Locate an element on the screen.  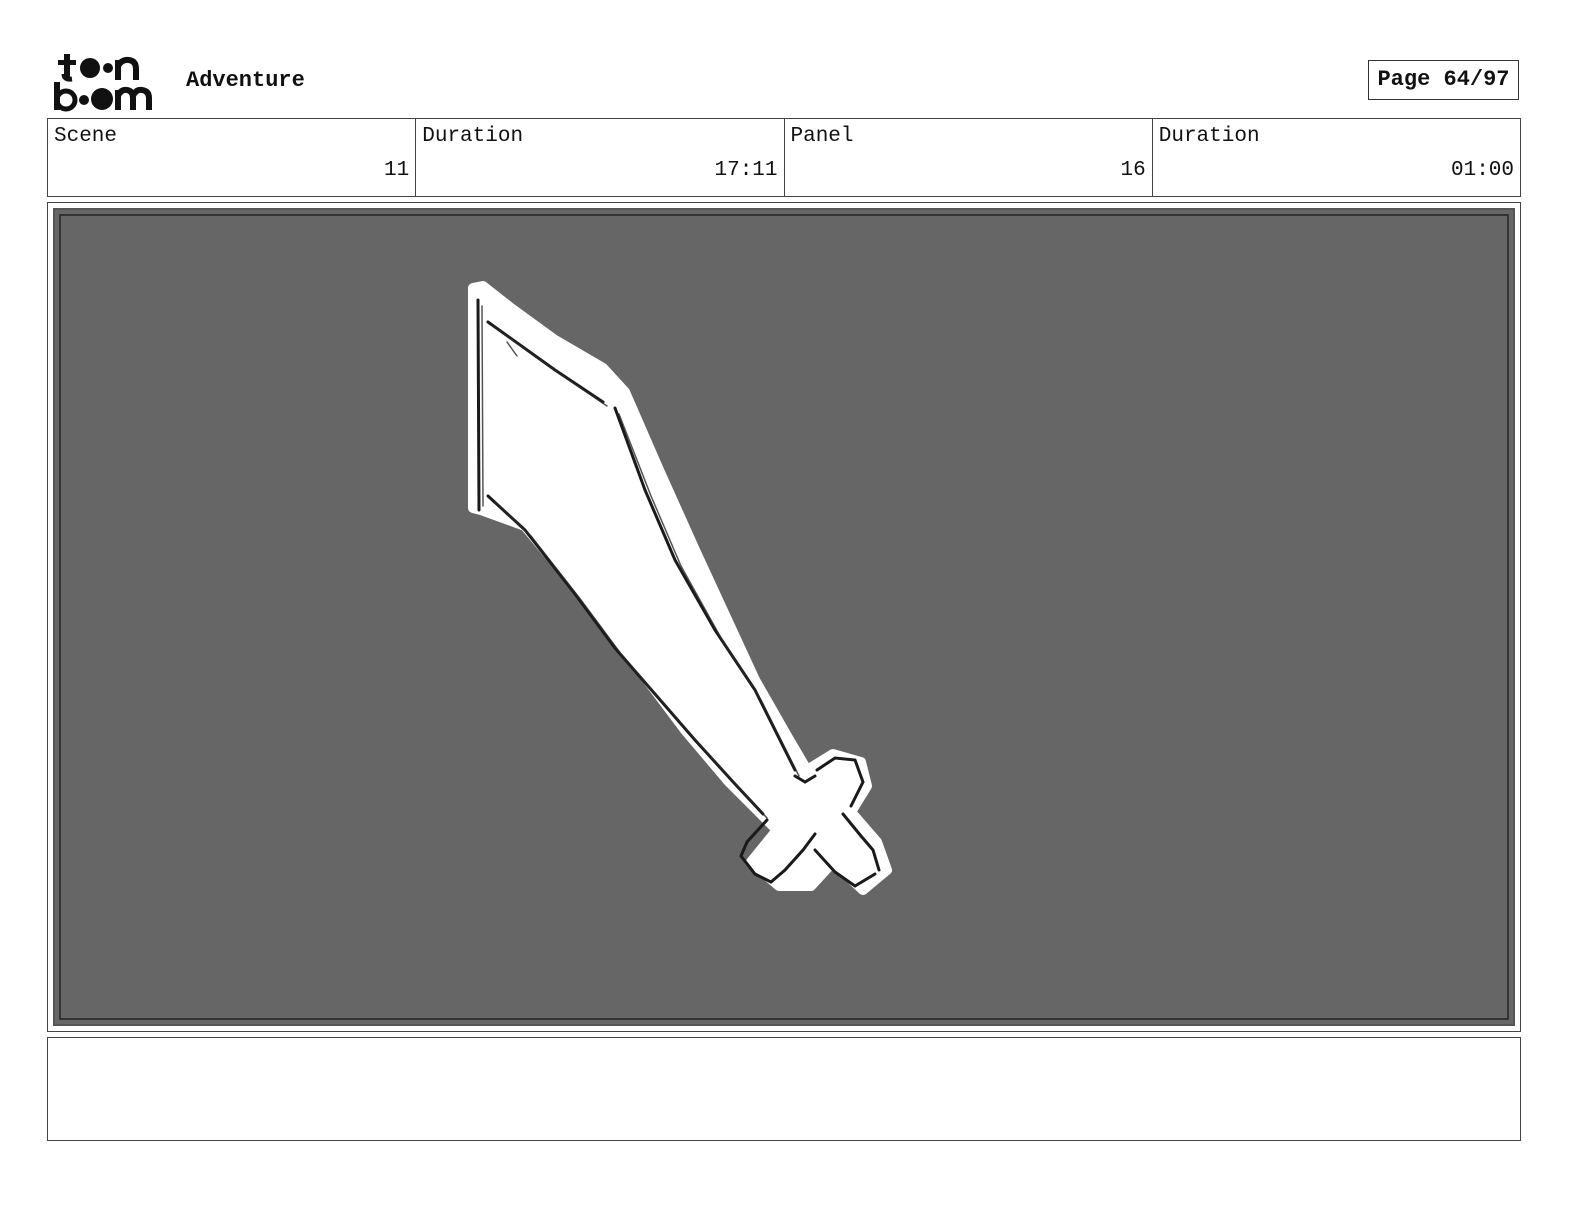
scene-label: Scene is located at coordinates (86, 136).